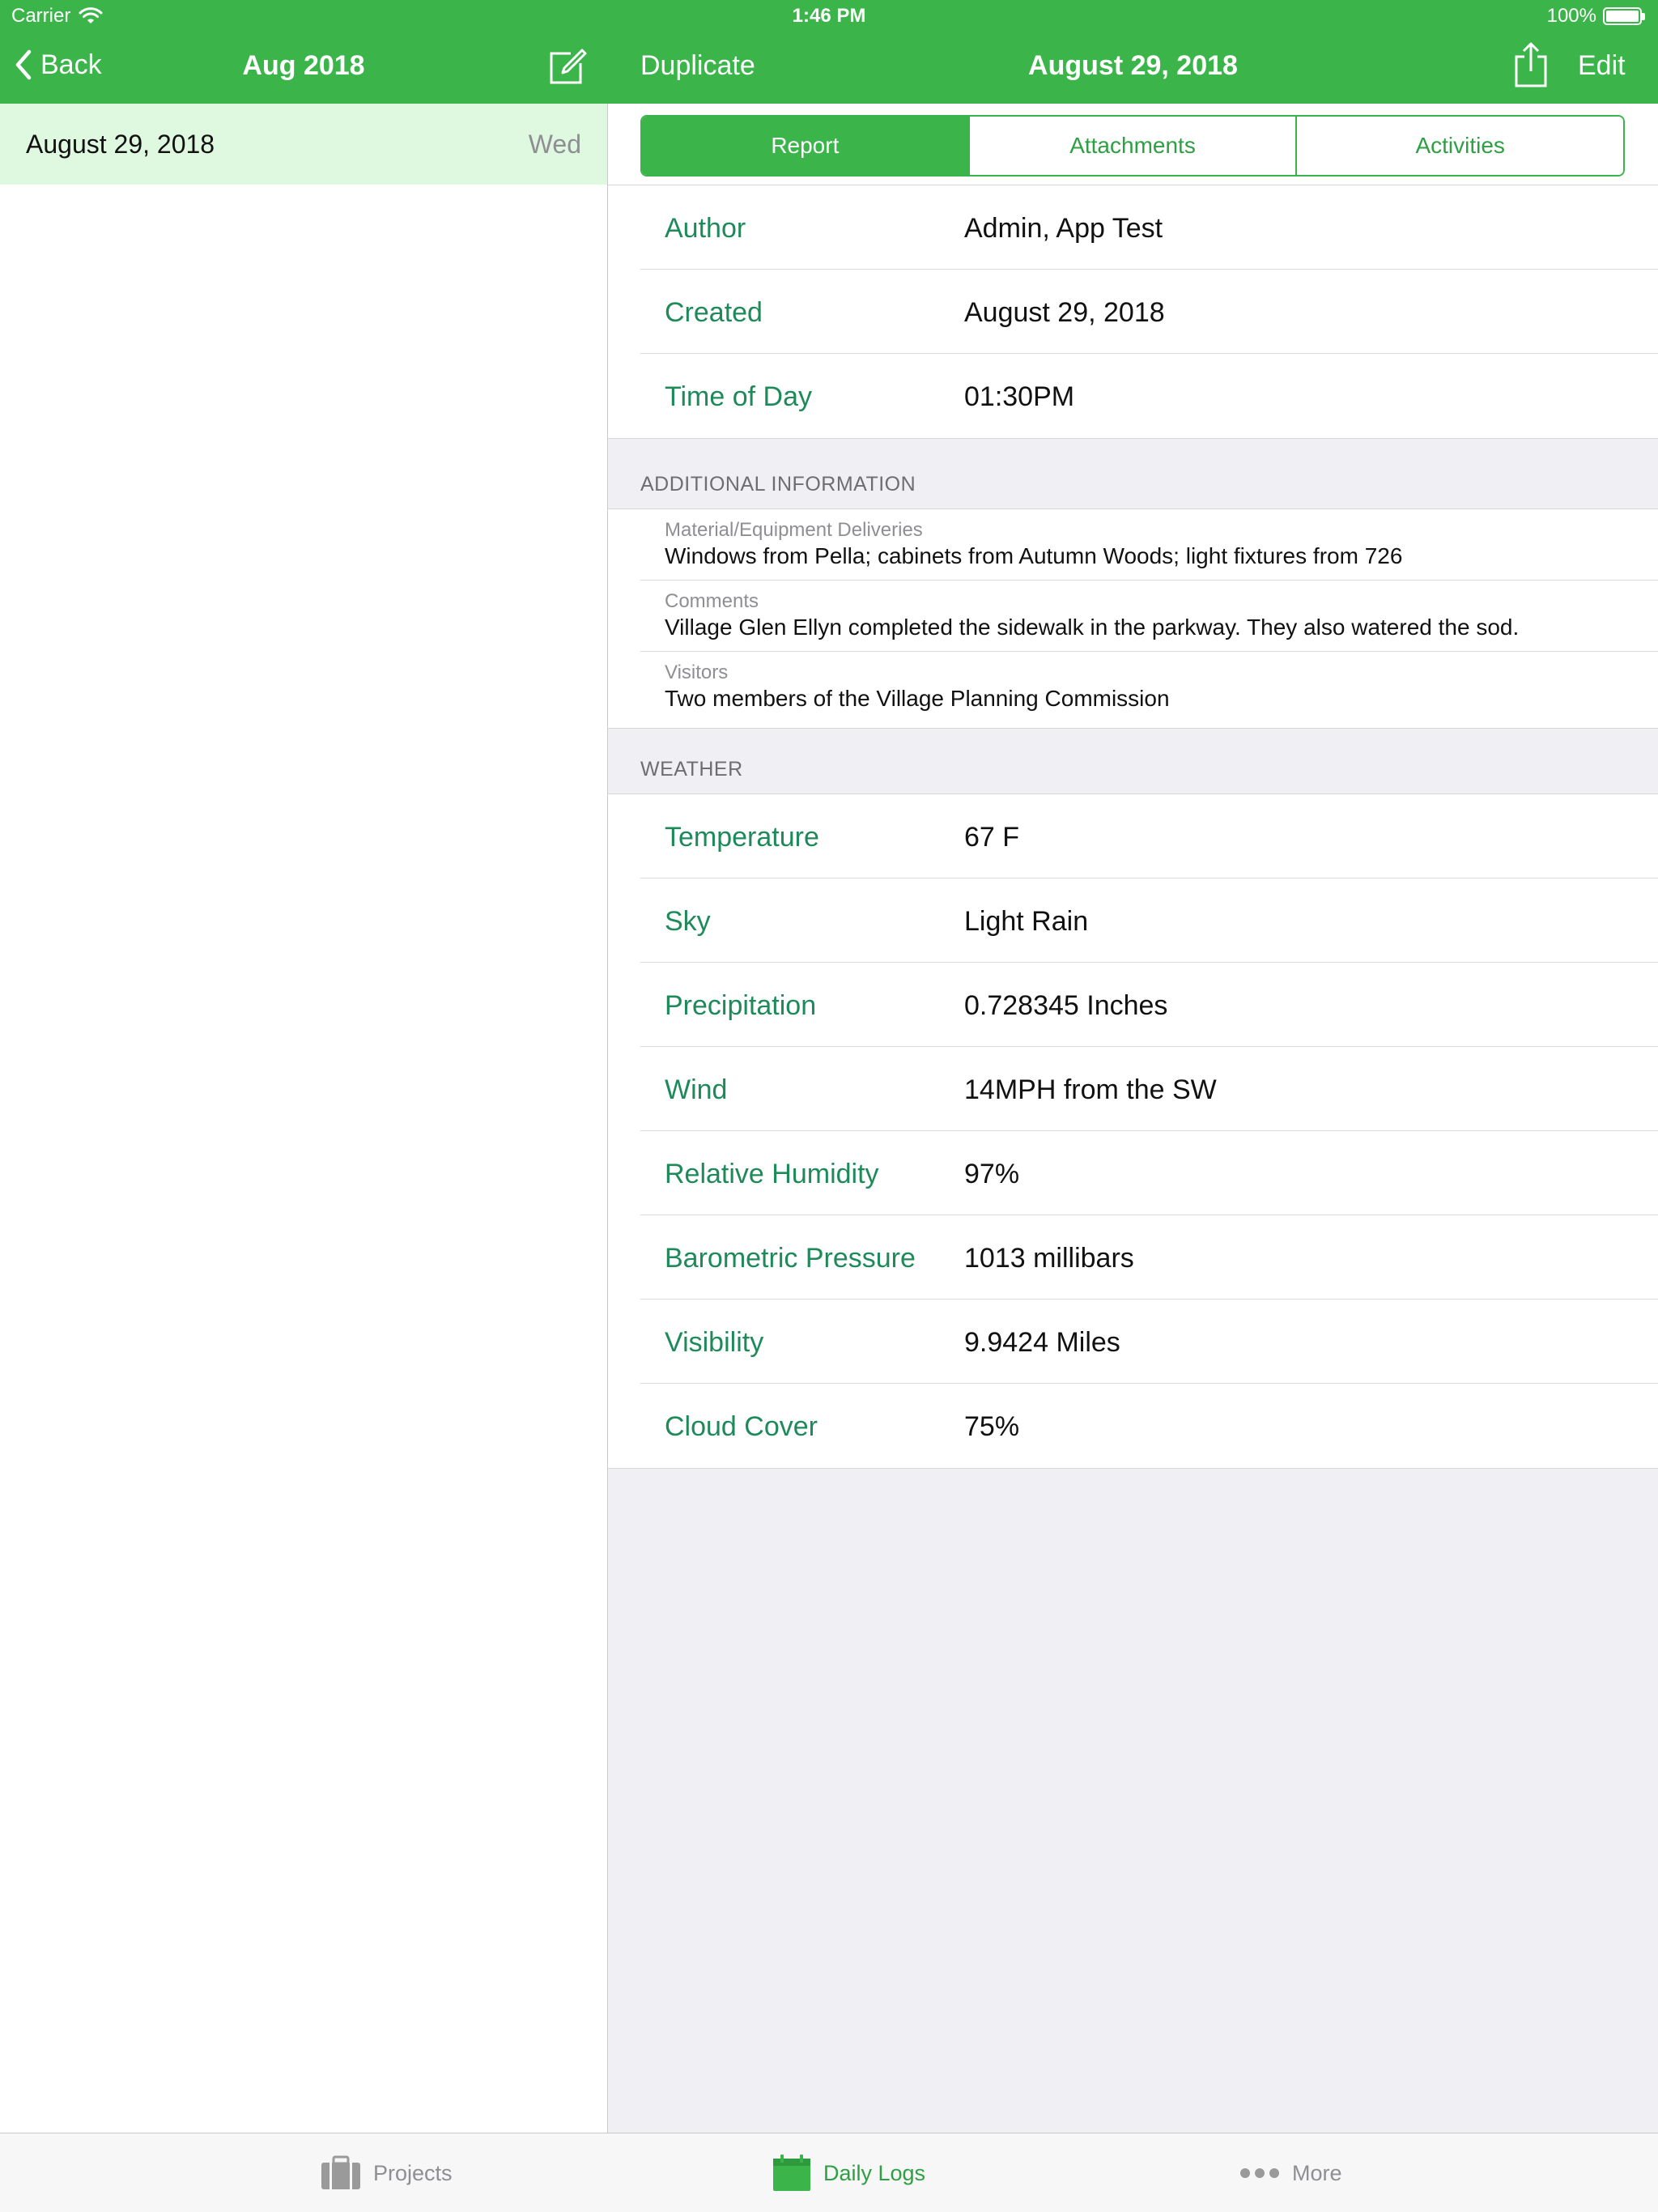 The image size is (1658, 2212). I want to click on info-label: Comments, so click(712, 601).